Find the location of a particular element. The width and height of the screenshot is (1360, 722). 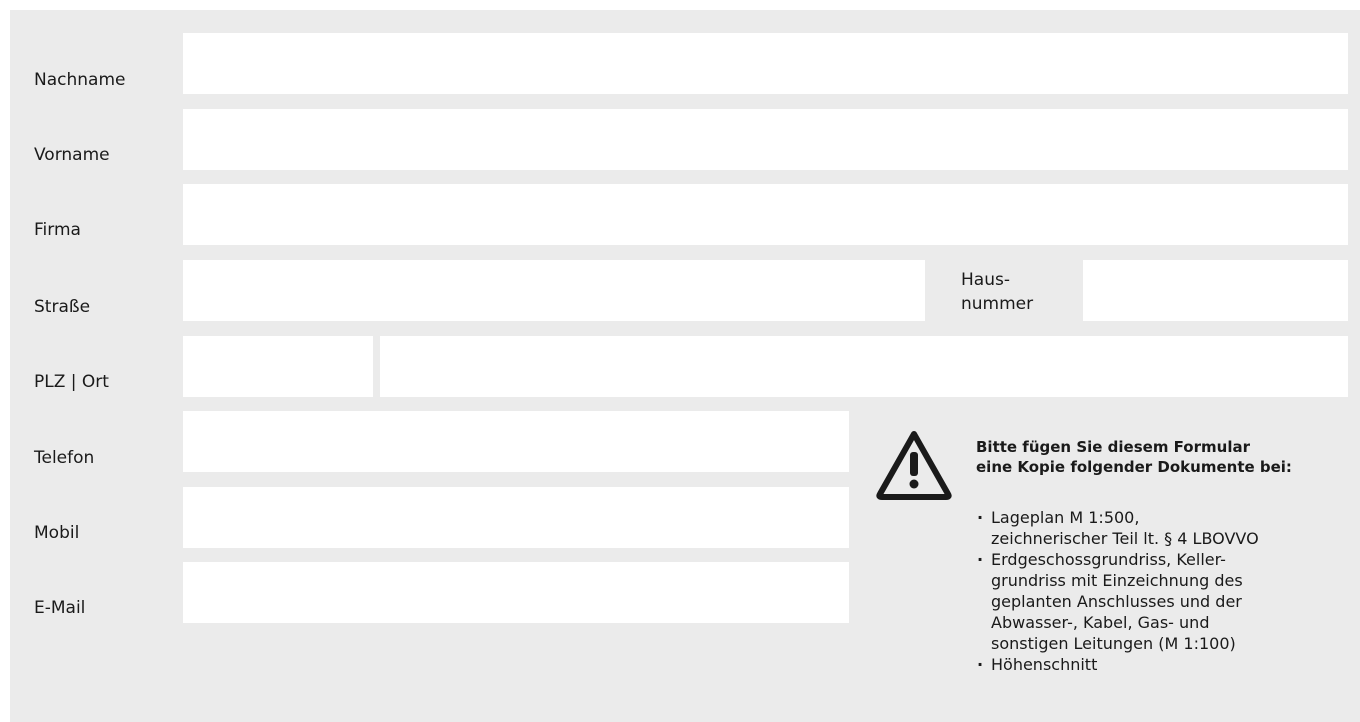

email-input is located at coordinates (516, 592).